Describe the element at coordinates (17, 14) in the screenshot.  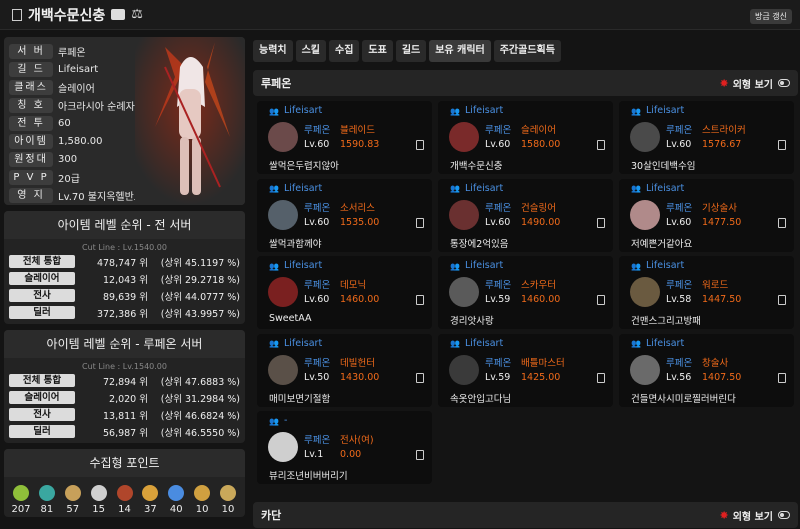
I see `bookmark-icon` at that location.